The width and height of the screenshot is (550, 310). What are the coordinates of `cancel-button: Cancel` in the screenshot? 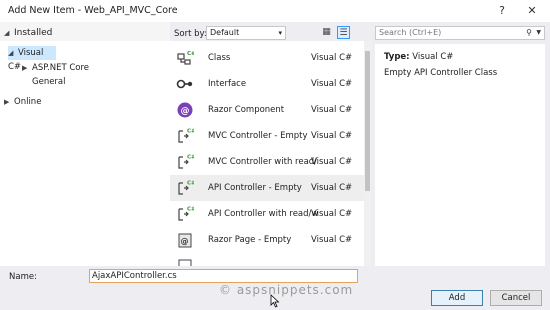 It's located at (516, 298).